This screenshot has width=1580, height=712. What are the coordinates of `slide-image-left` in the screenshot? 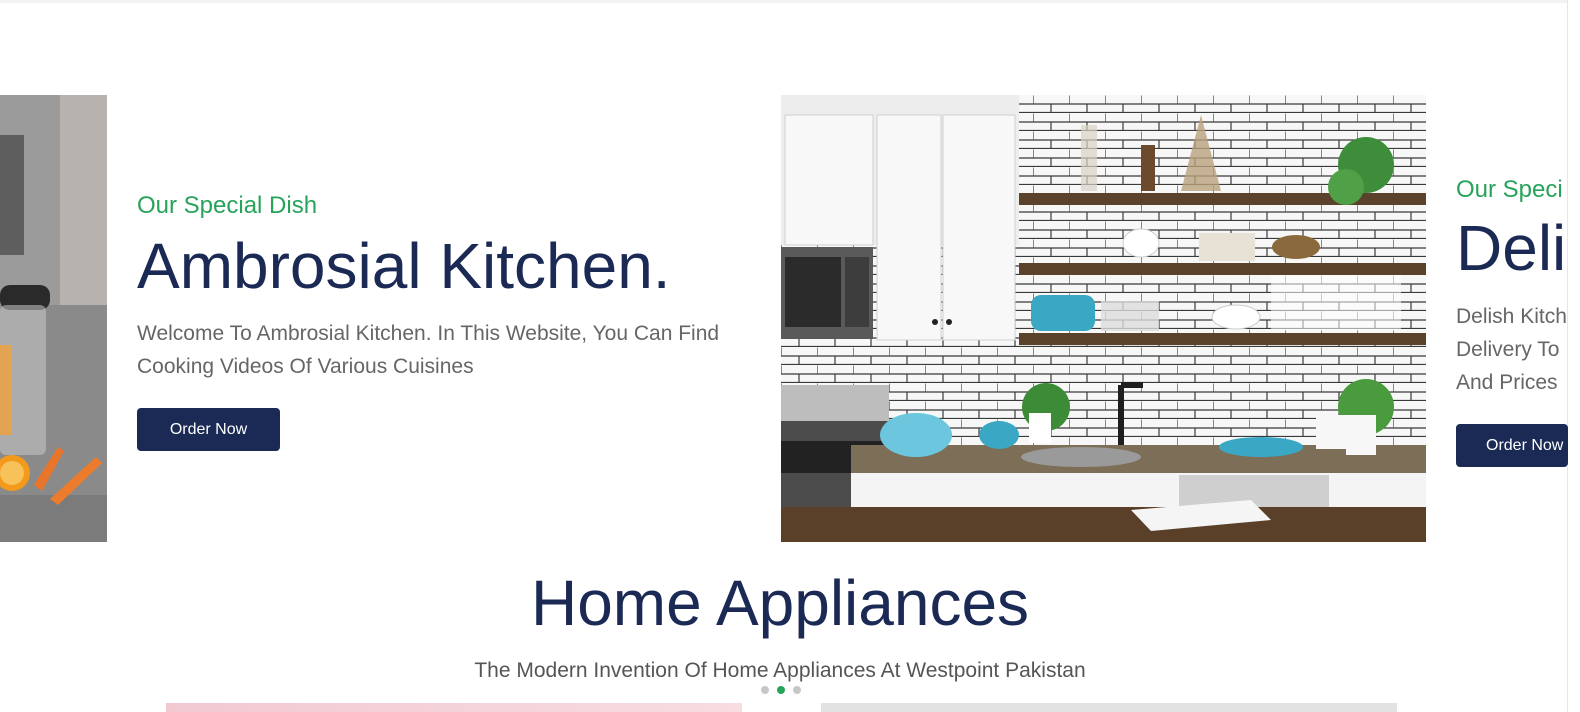 It's located at (53, 318).